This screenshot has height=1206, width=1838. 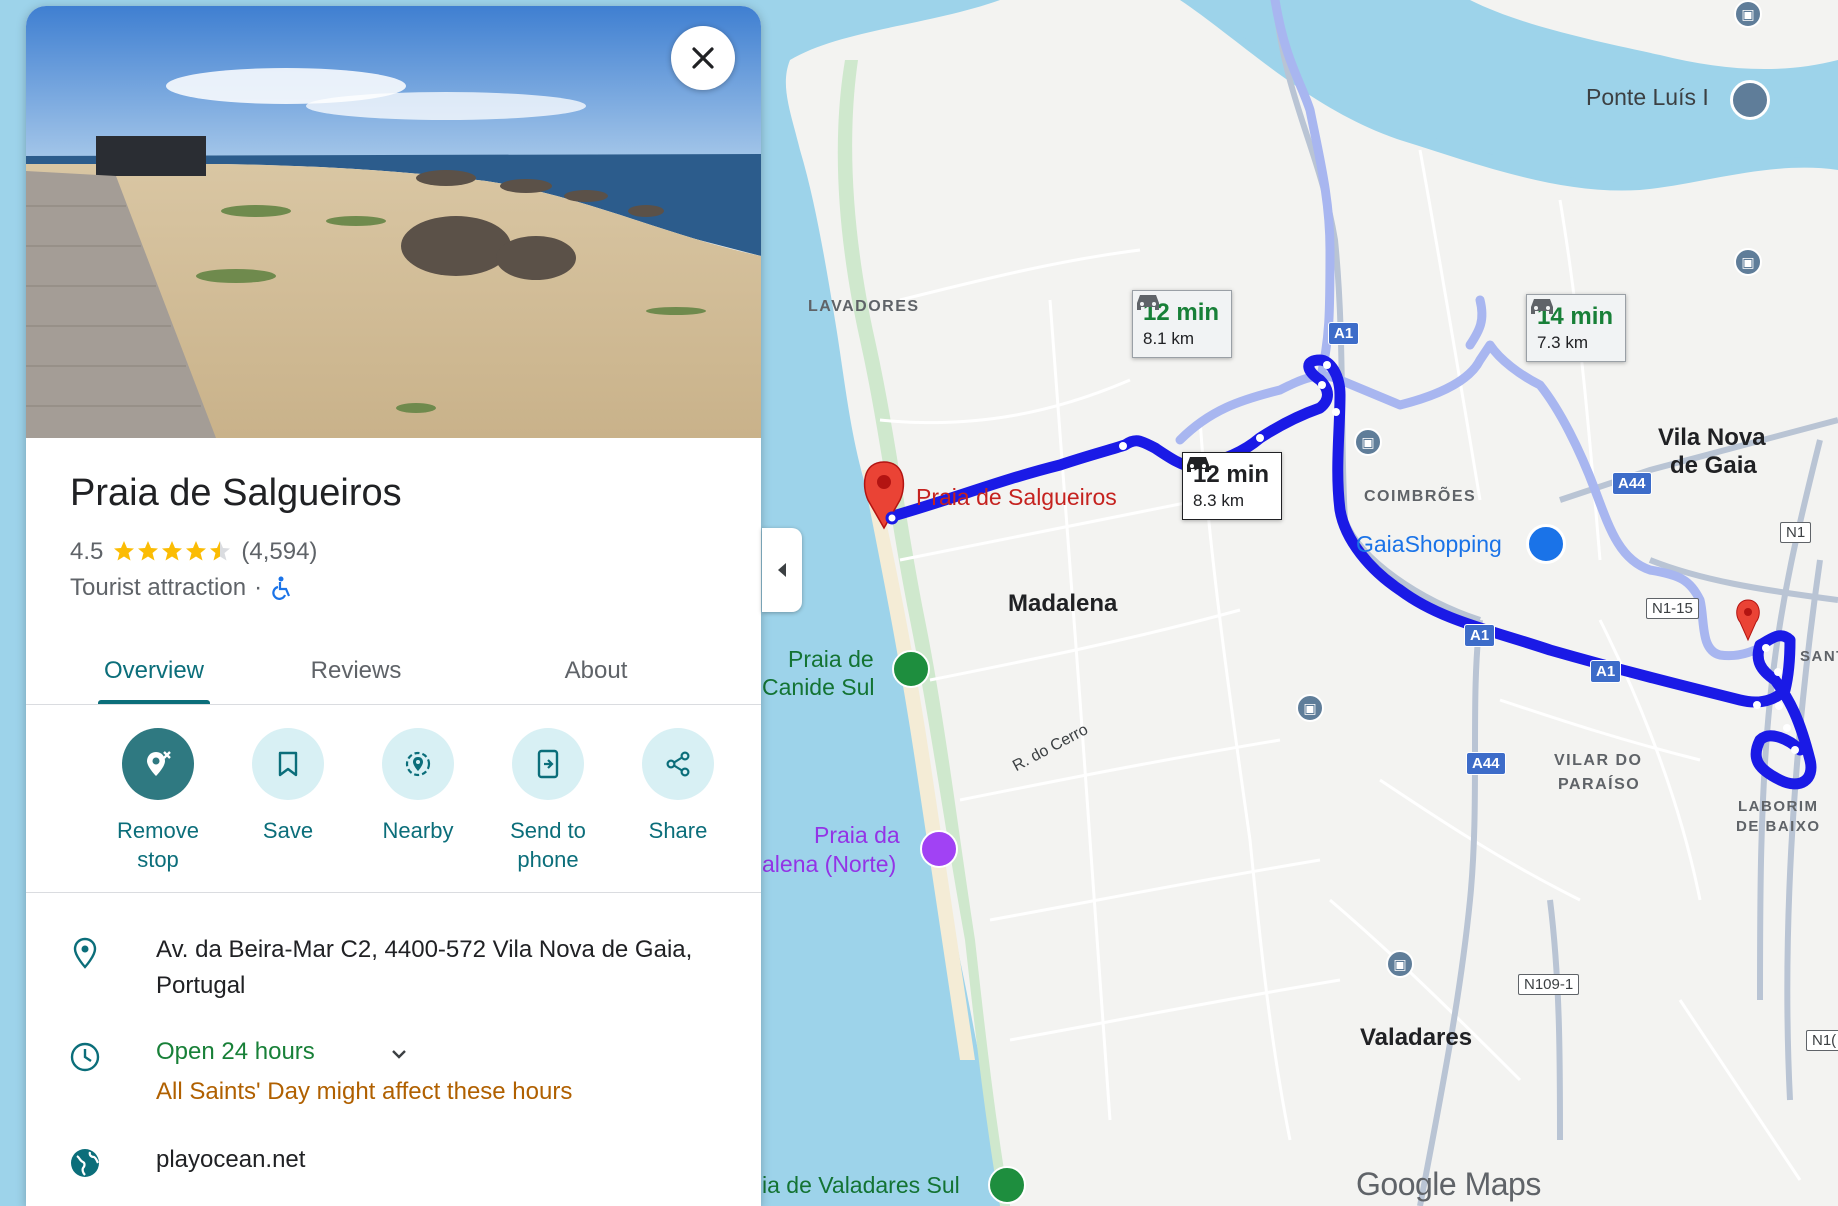 I want to click on bookmark-icon, so click(x=288, y=764).